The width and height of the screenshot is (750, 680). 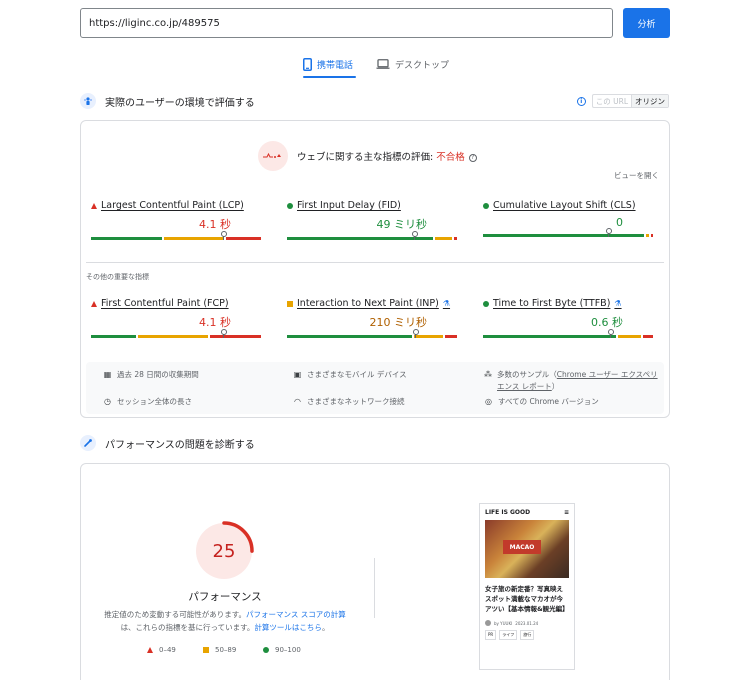 I want to click on info-period: ▦ 過去 28 日間の収集期間, so click(x=151, y=375).